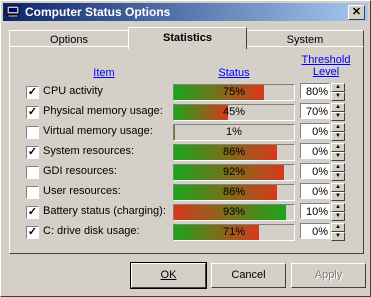  I want to click on threshold-header-line2: Level, so click(326, 72).